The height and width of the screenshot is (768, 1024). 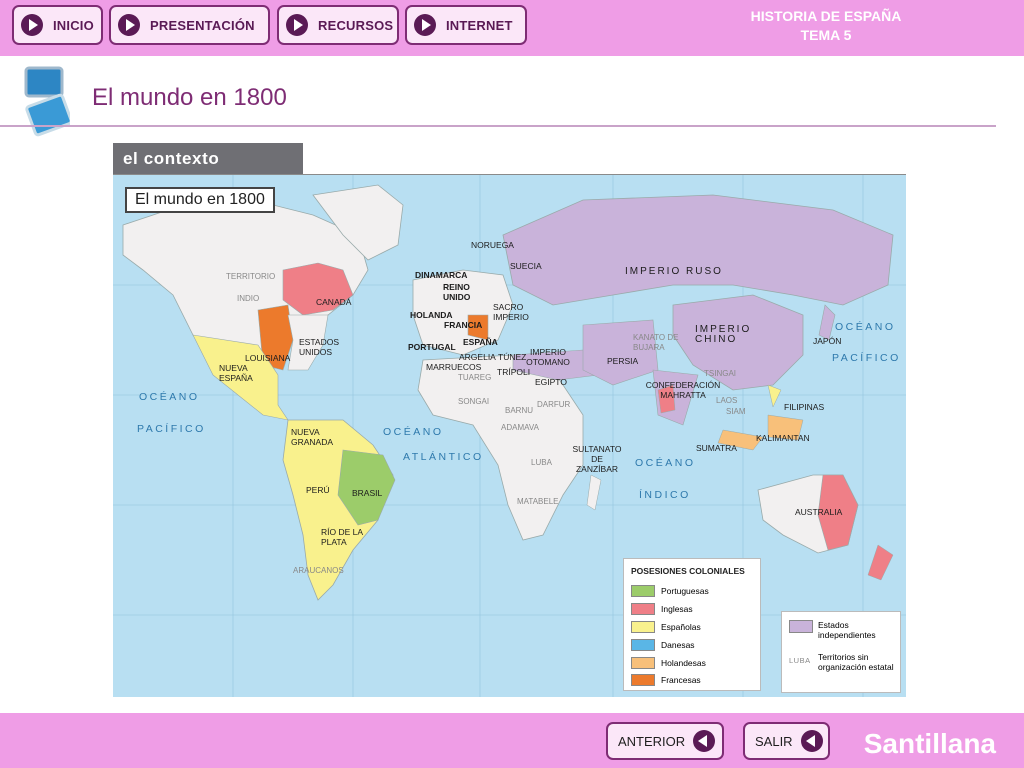 What do you see at coordinates (171, 429) in the screenshot?
I see `label-oceano-pacifico-w2: PACÍFICO` at bounding box center [171, 429].